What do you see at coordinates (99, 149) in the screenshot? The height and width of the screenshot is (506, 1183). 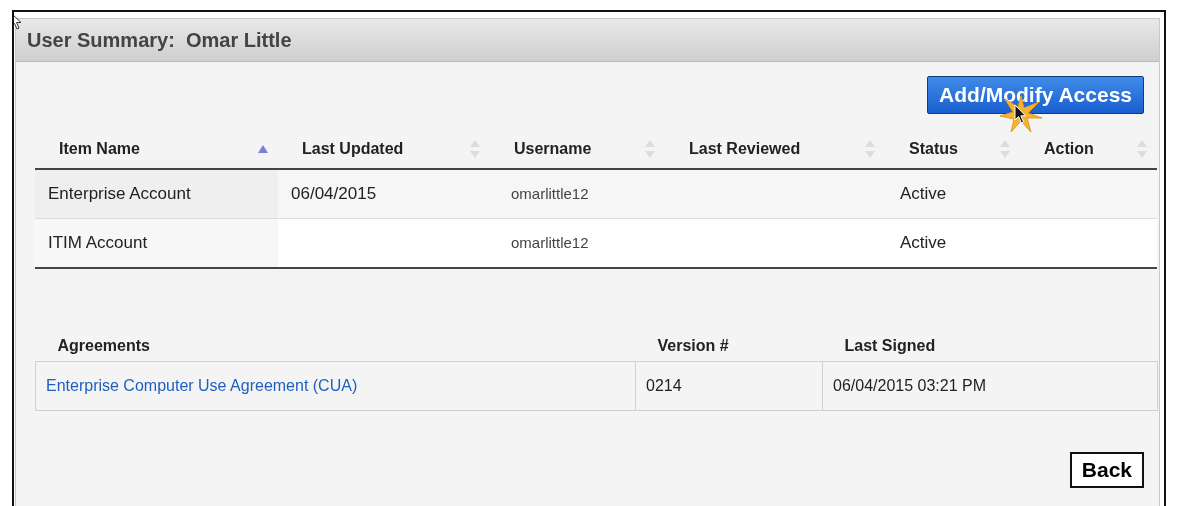 I see `column-header: Item Name` at bounding box center [99, 149].